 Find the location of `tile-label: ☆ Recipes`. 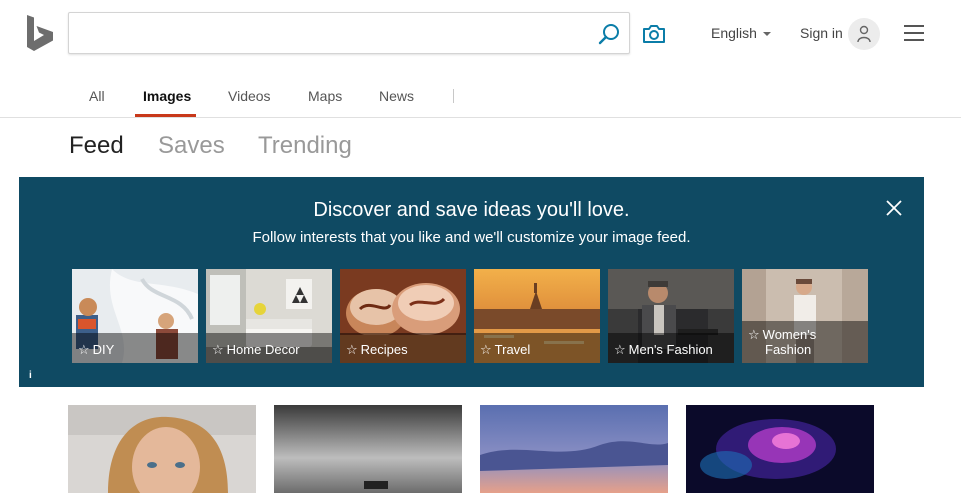

tile-label: ☆ Recipes is located at coordinates (377, 349).